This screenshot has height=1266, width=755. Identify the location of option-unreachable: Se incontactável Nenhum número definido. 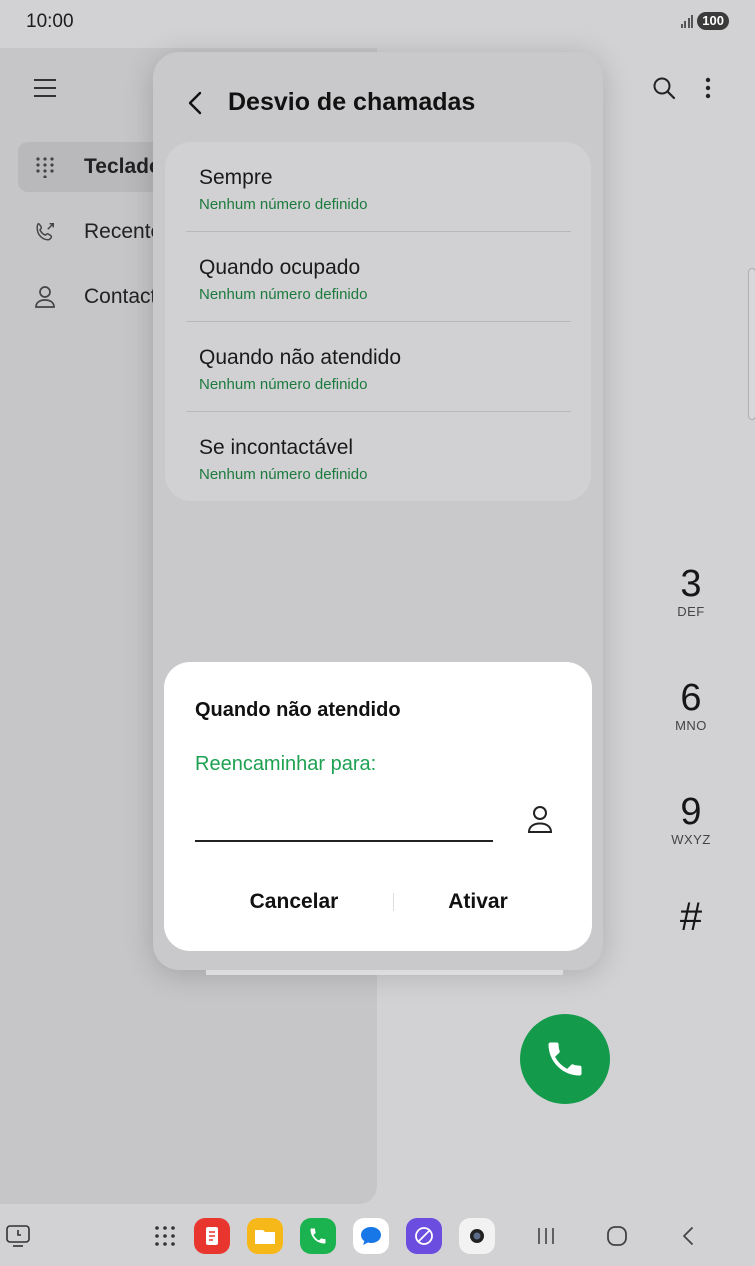
(378, 457).